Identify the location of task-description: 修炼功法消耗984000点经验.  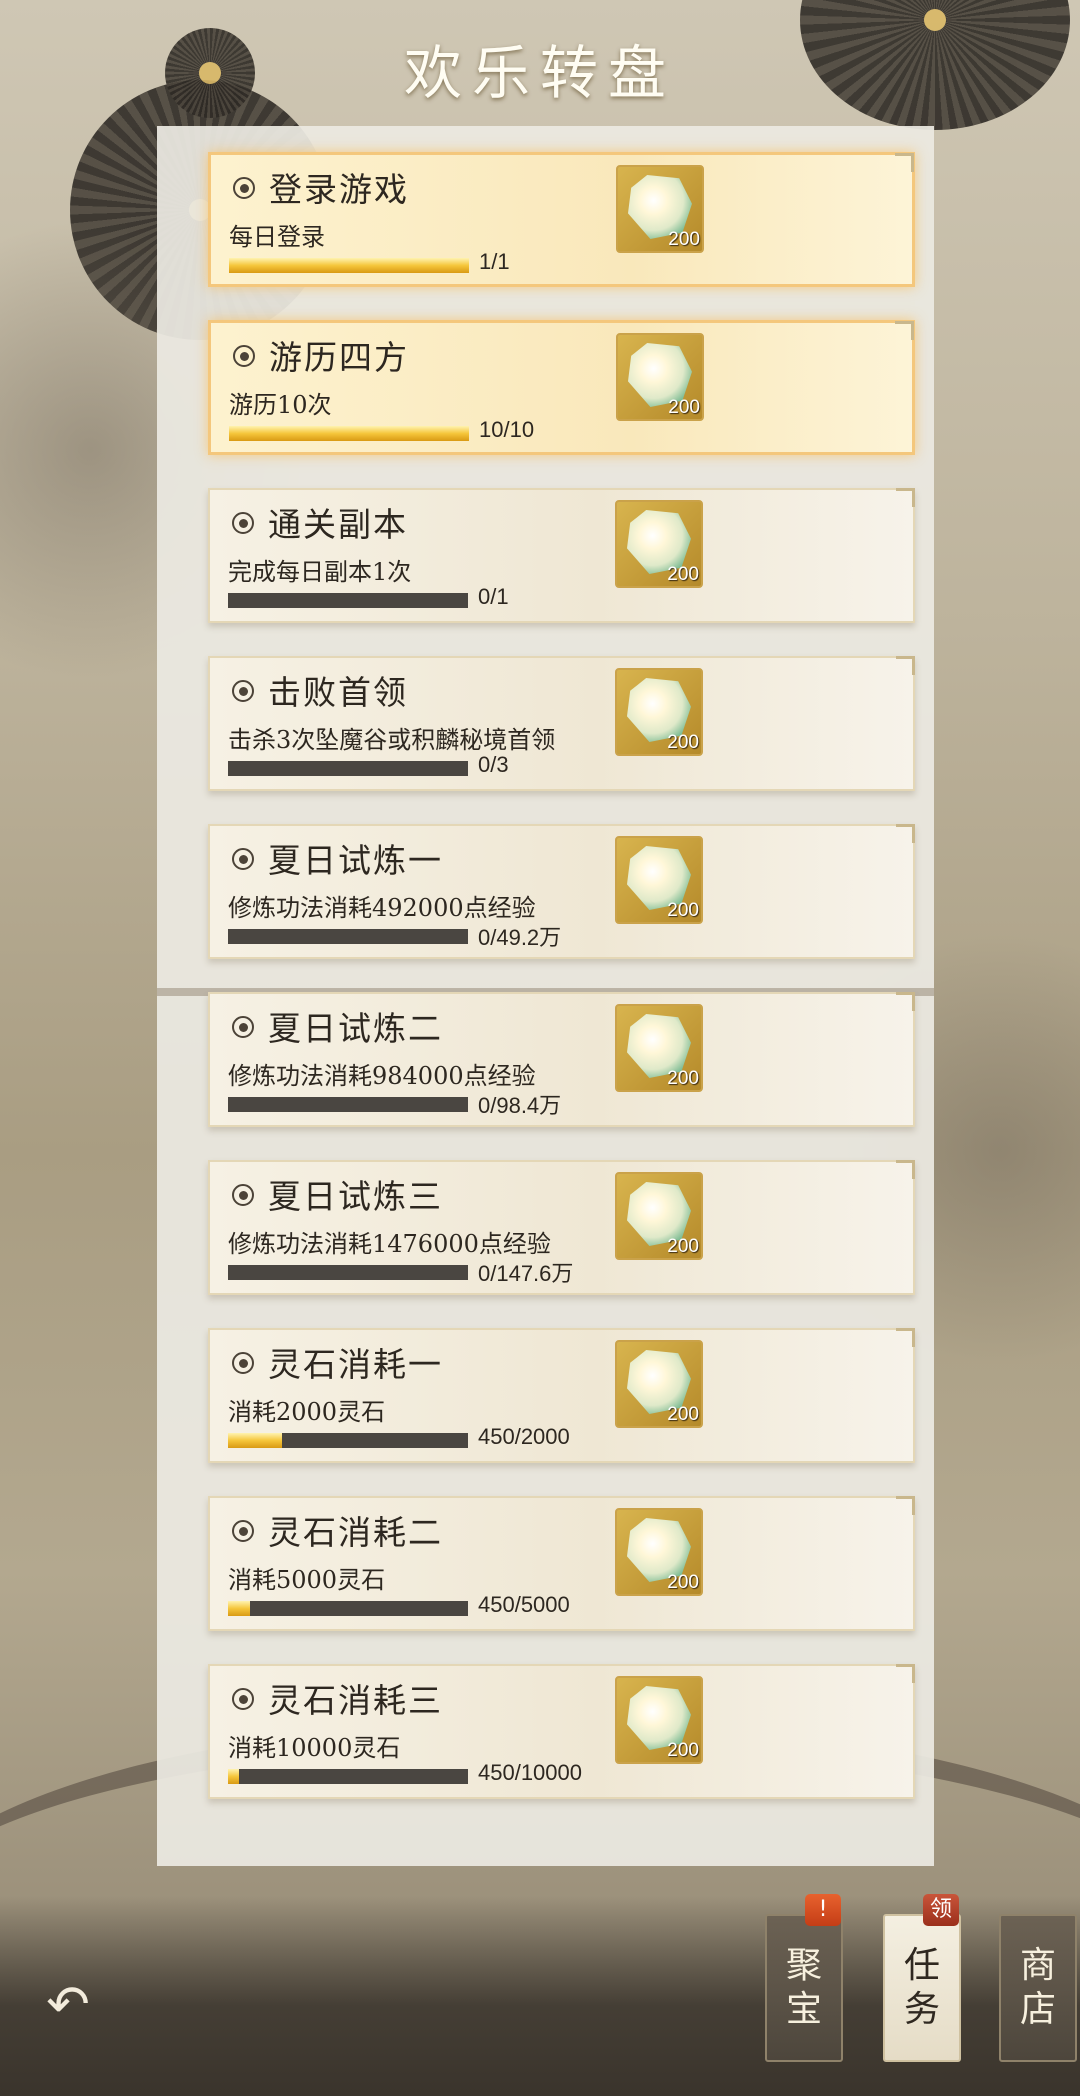
(382, 1076).